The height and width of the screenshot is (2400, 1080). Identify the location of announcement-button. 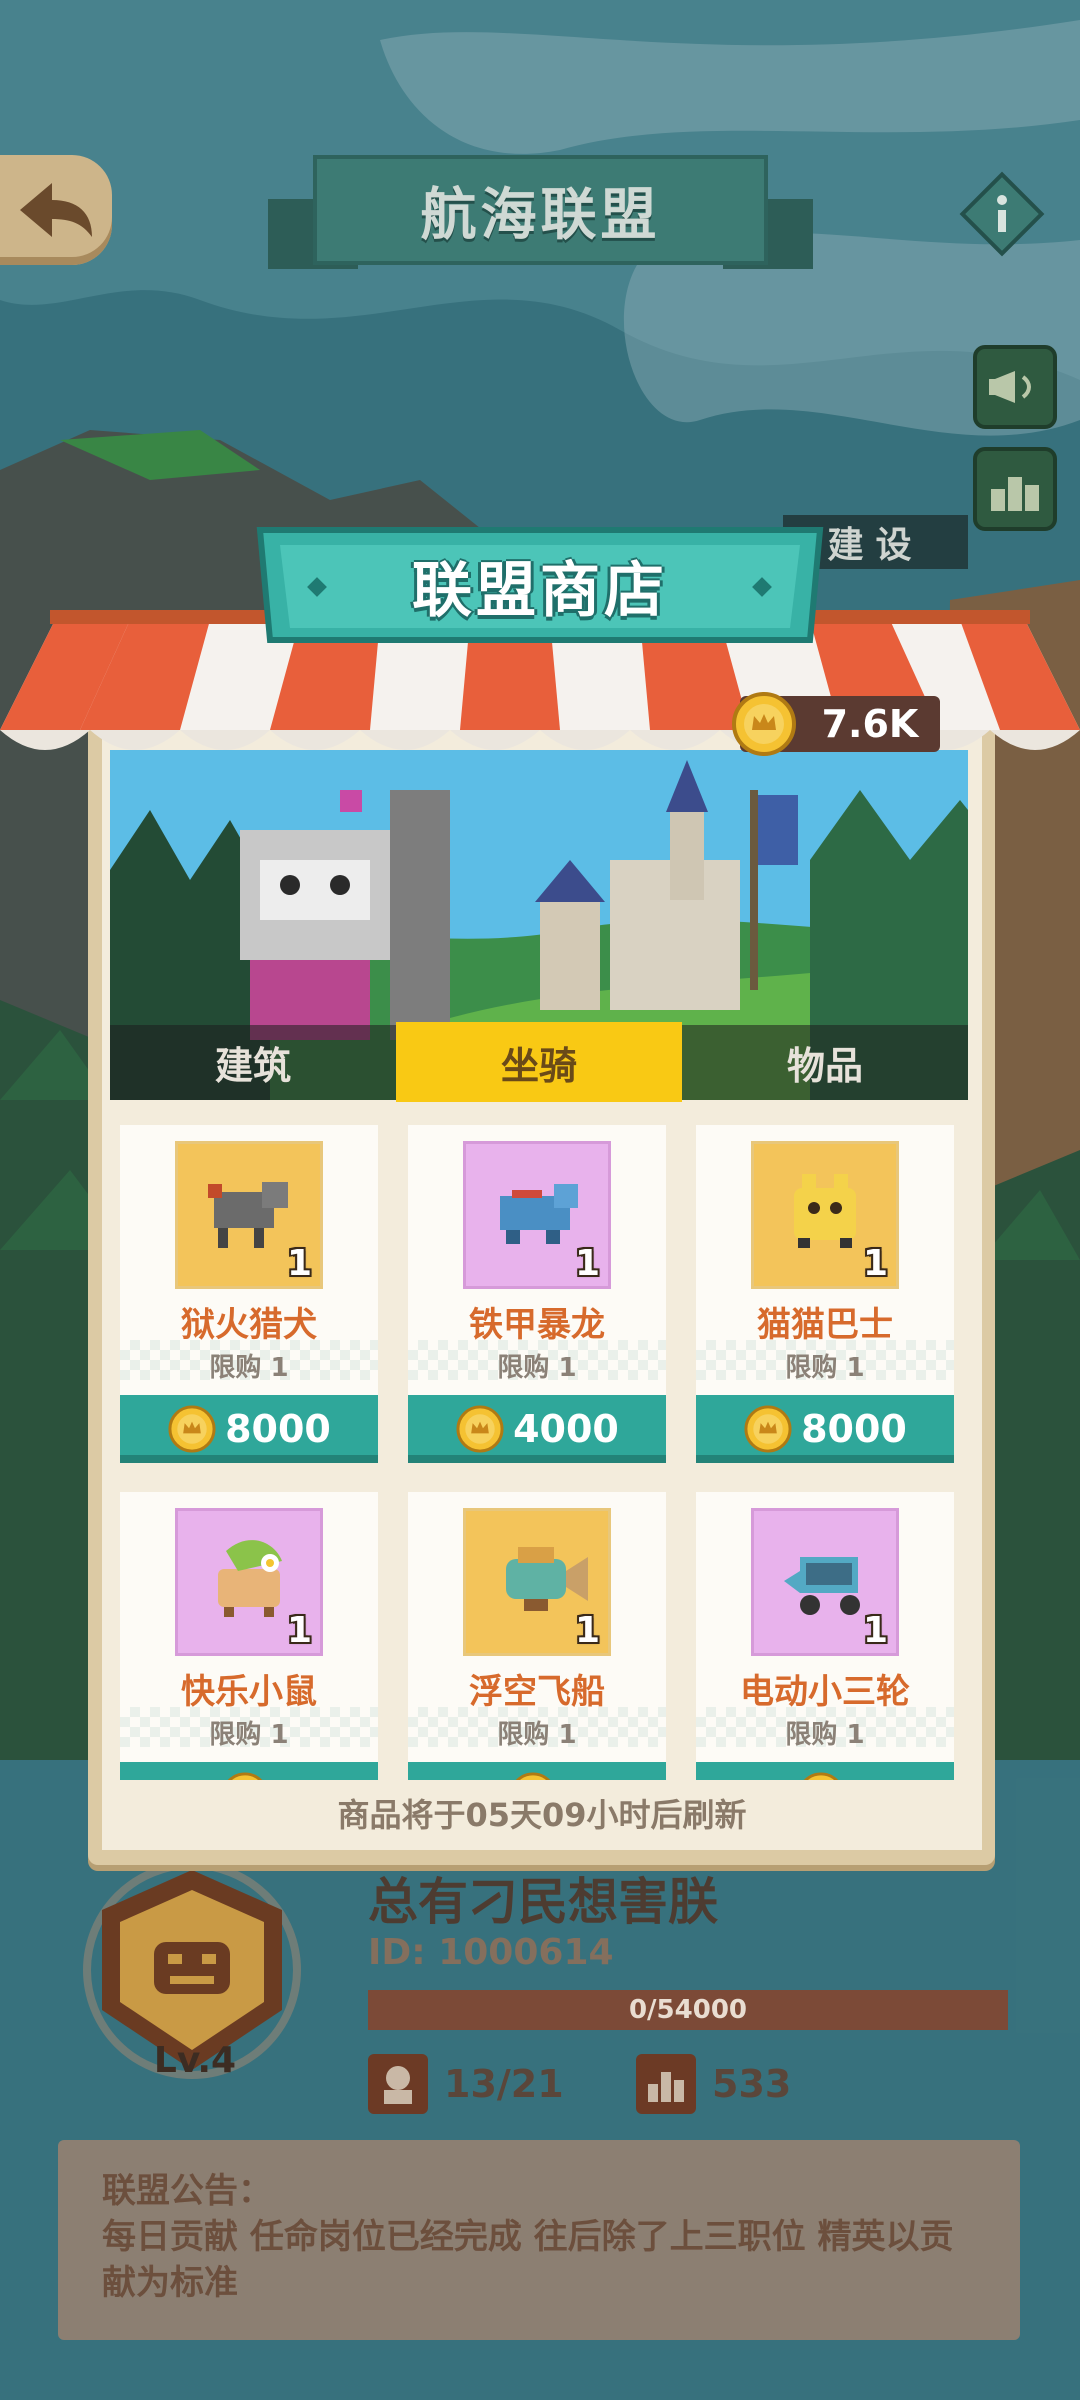
(1015, 387).